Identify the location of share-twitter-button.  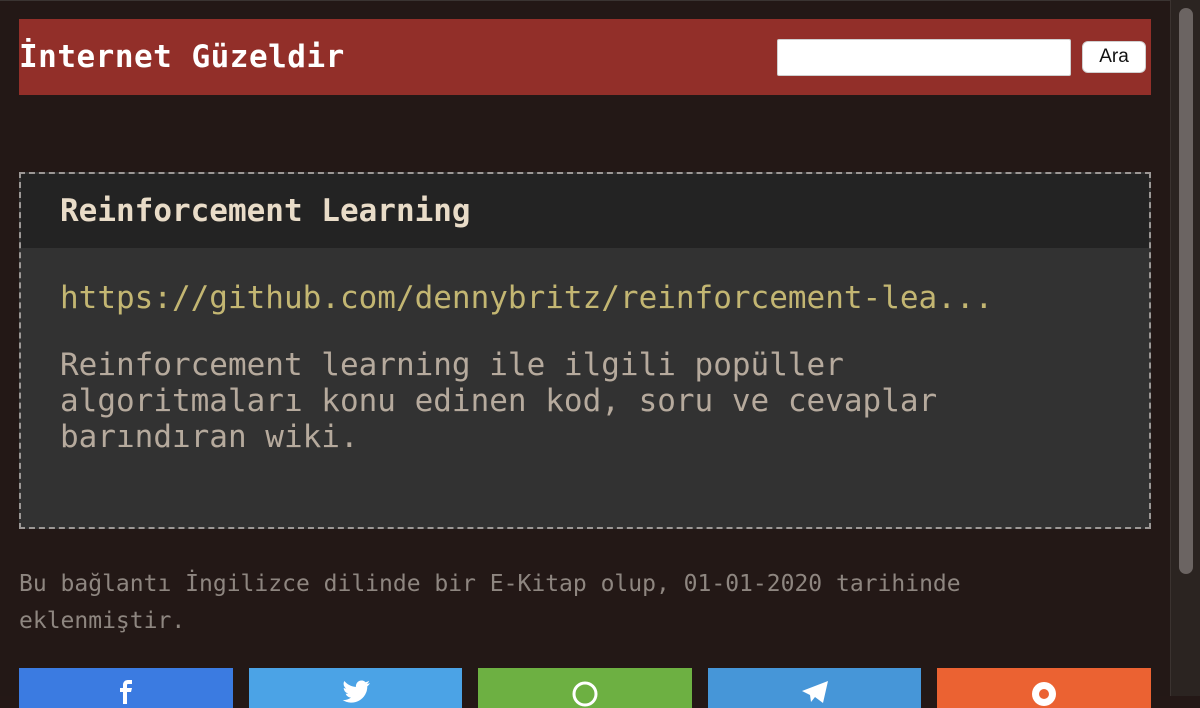
(355, 688).